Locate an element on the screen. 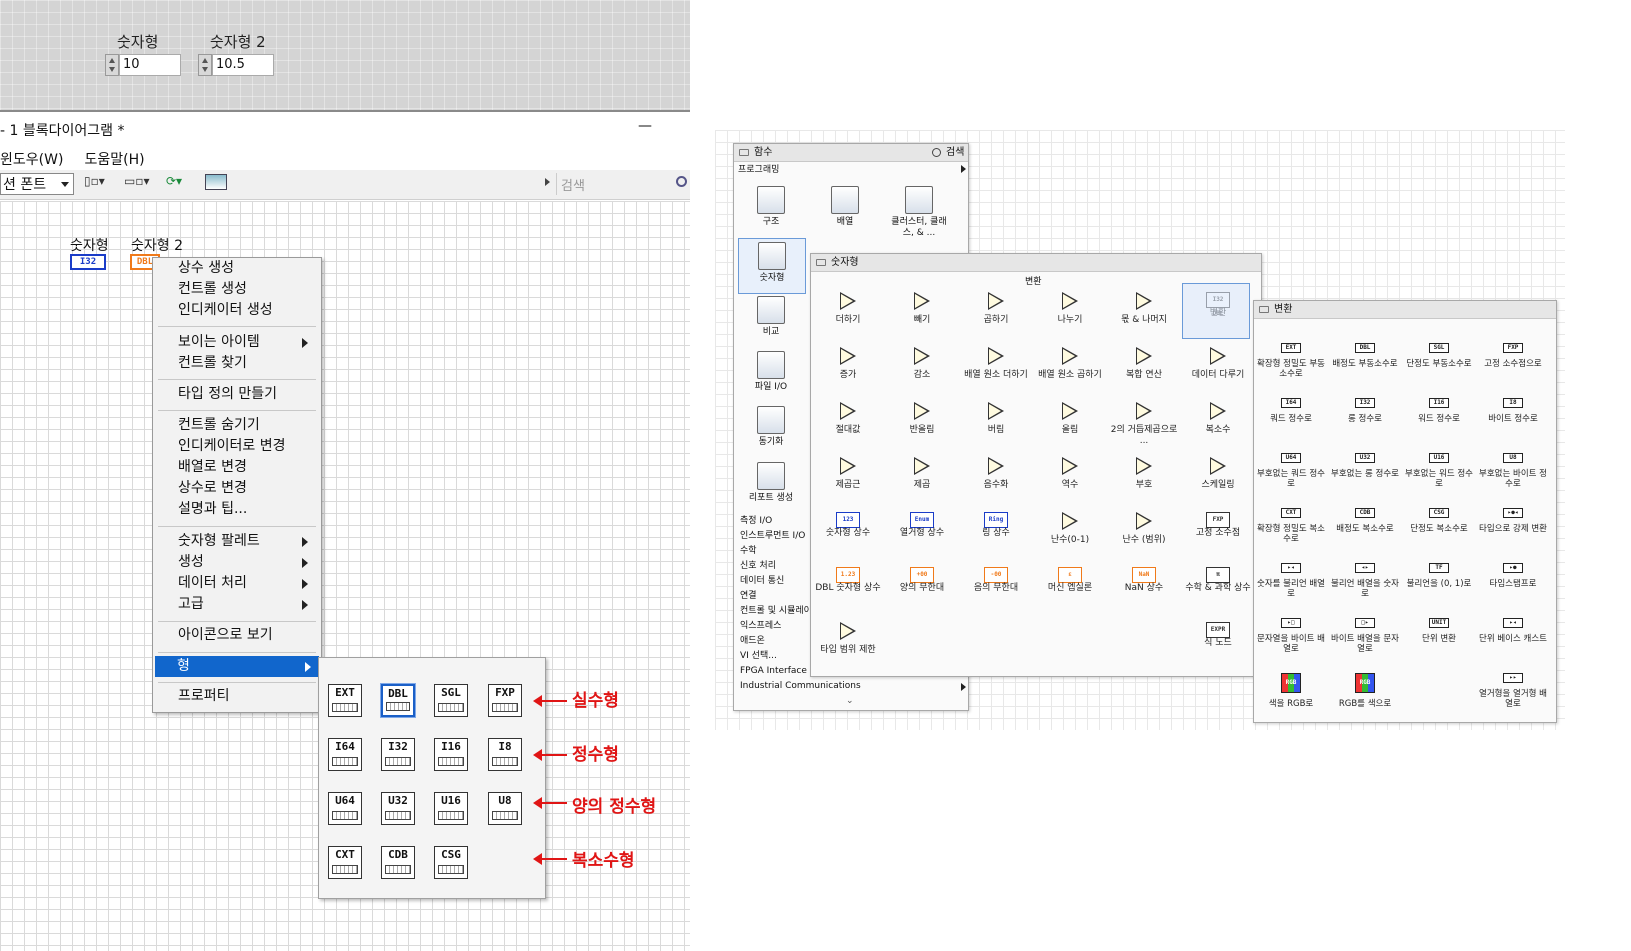 The image size is (1631, 951). numeric-control: 10 is located at coordinates (143, 65).